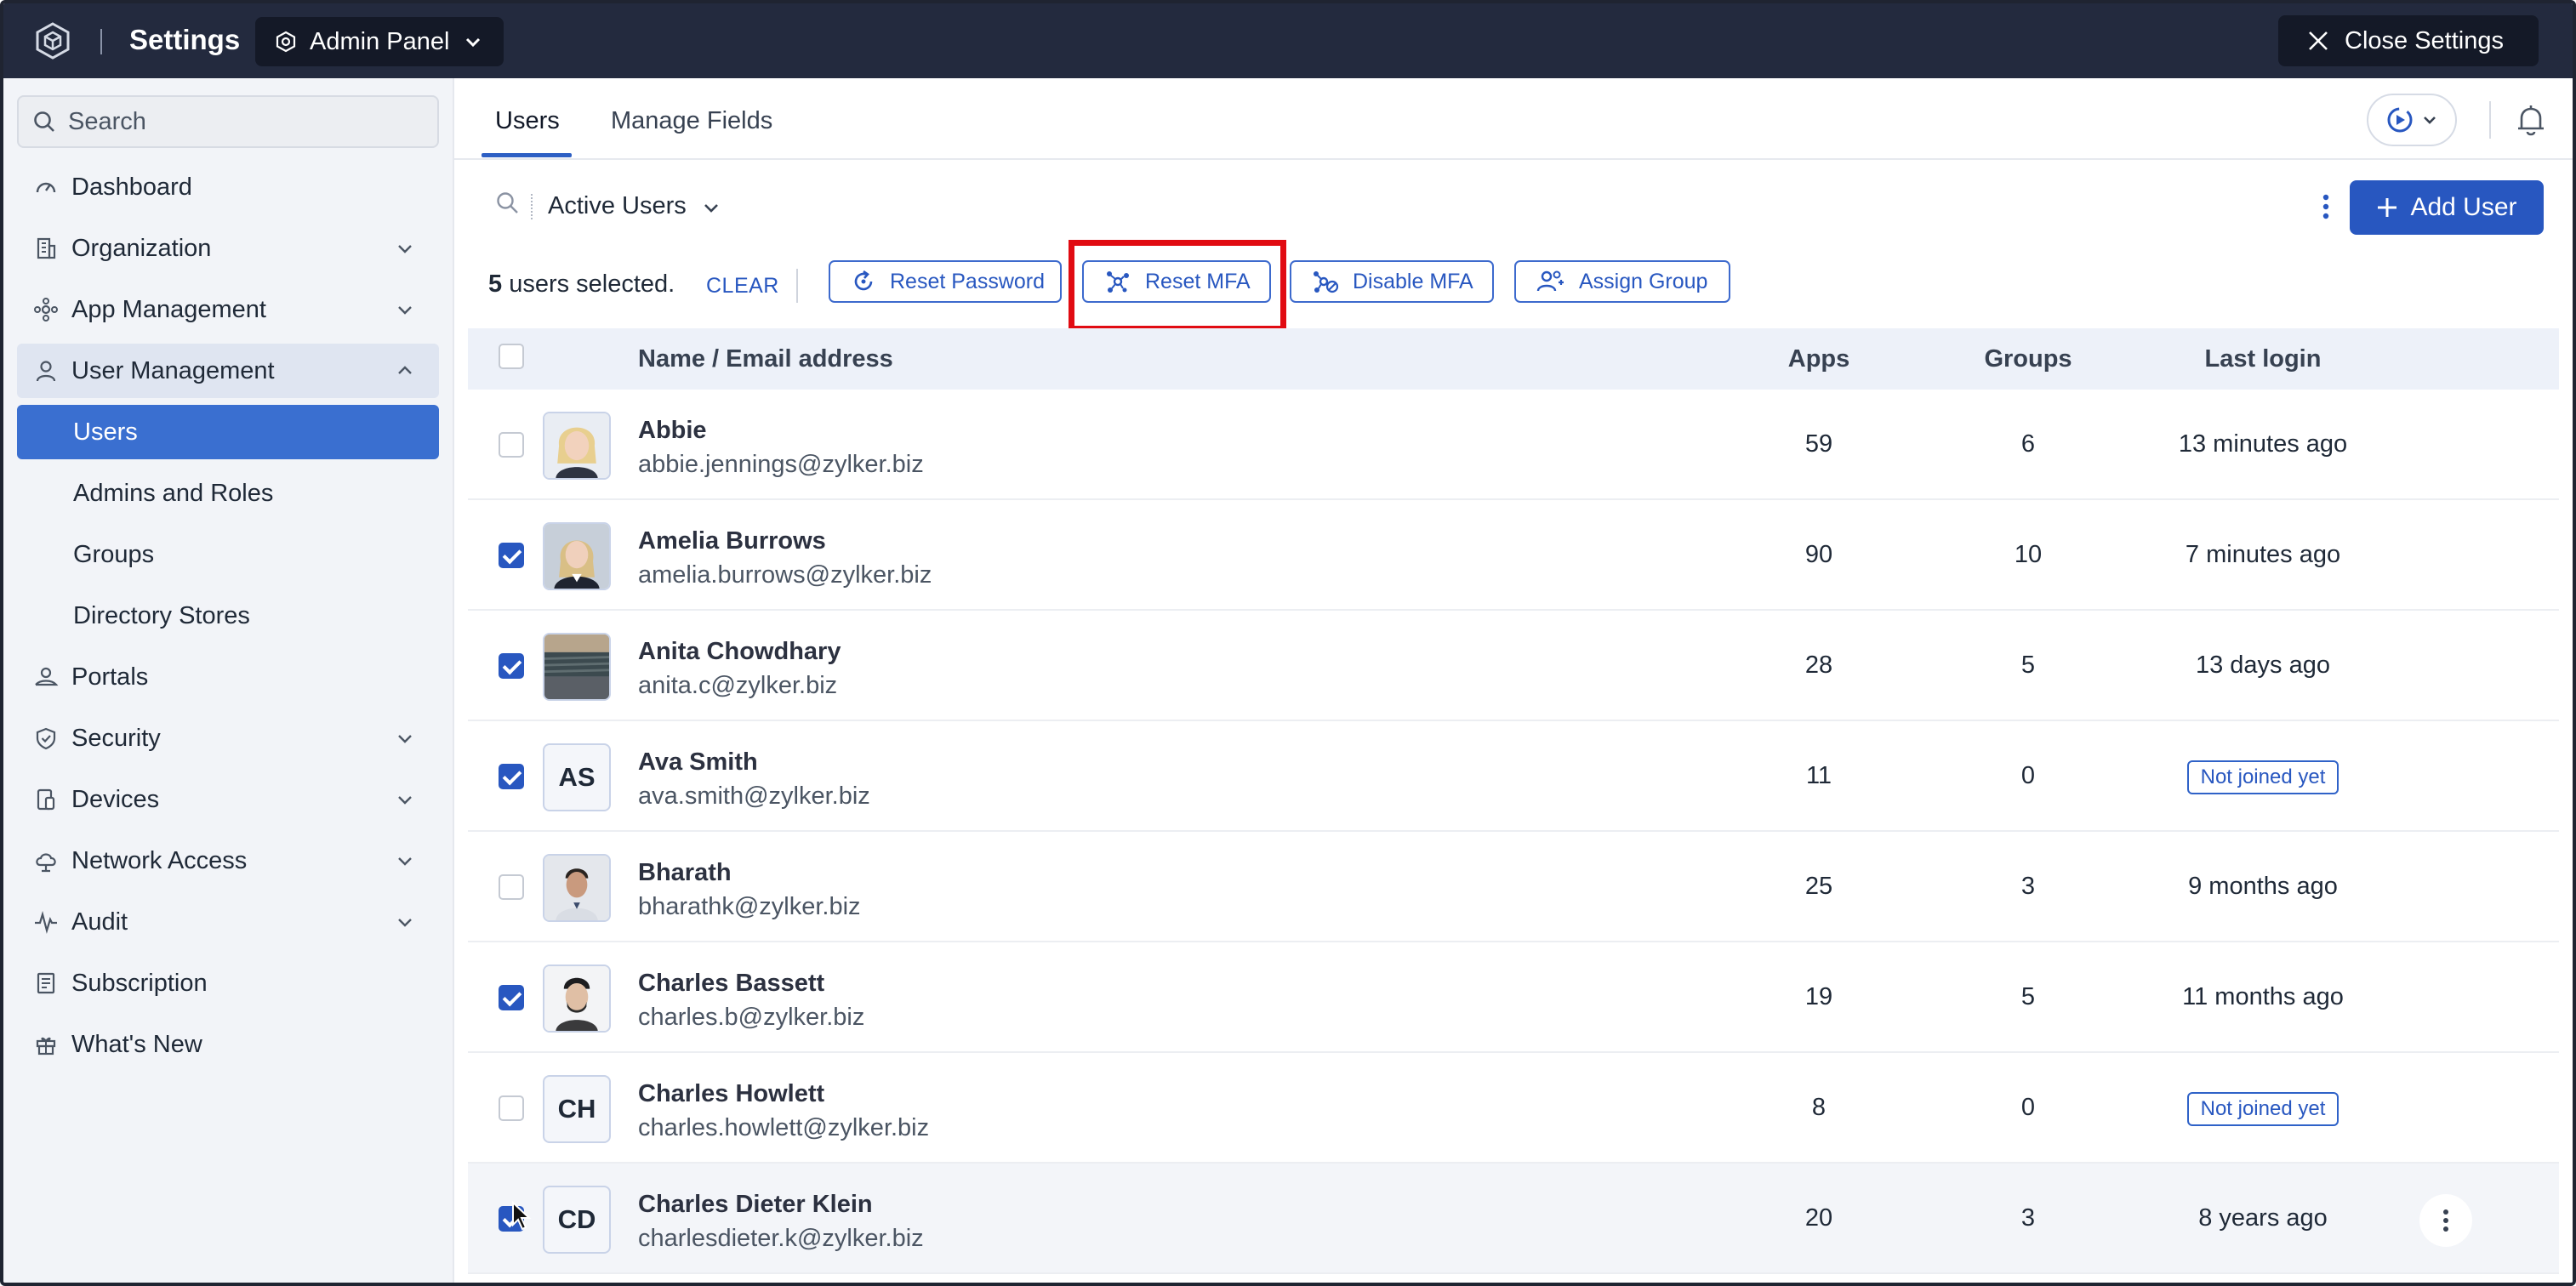  What do you see at coordinates (228, 310) in the screenshot?
I see `sidebar-item-app-management: App Management` at bounding box center [228, 310].